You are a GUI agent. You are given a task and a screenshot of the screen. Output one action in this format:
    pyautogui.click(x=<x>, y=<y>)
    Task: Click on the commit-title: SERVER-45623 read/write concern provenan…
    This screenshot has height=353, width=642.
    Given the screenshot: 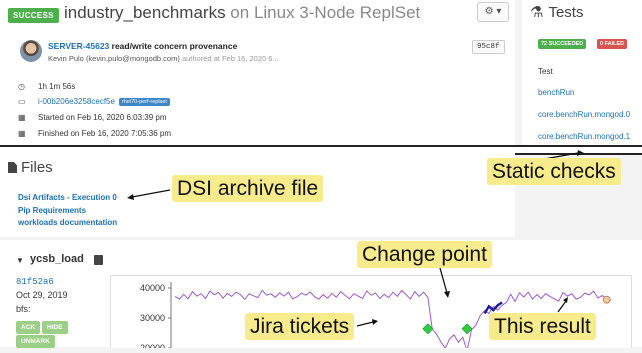 What is the action you would take?
    pyautogui.click(x=143, y=46)
    